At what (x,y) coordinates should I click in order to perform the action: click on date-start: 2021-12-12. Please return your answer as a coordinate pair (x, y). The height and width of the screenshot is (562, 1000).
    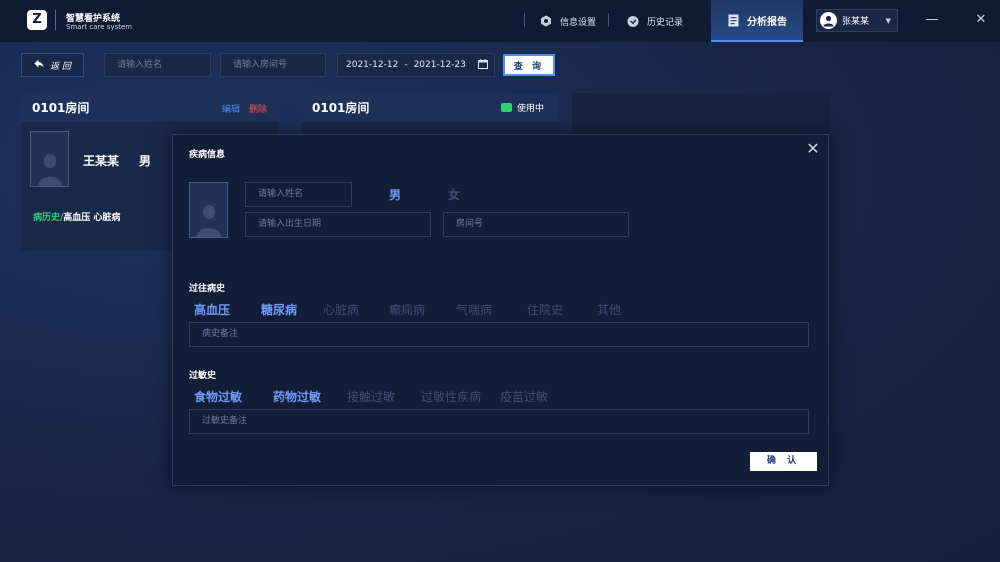
    Looking at the image, I should click on (372, 65).